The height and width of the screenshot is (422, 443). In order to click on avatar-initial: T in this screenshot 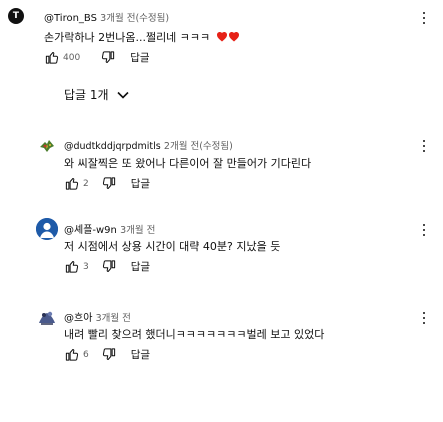, I will do `click(16, 16)`.